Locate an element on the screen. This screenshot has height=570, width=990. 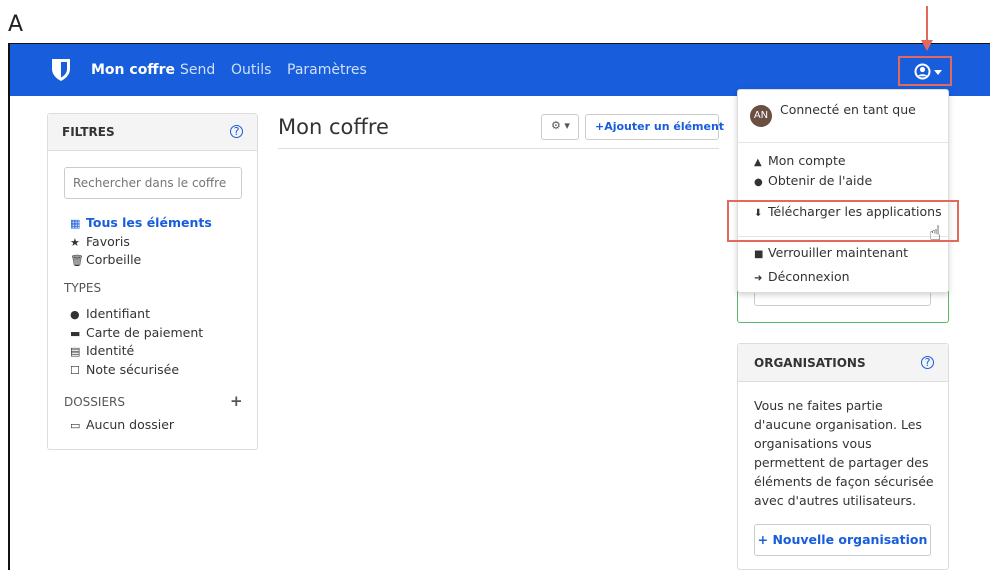
highlight-download-apps is located at coordinates (843, 221).